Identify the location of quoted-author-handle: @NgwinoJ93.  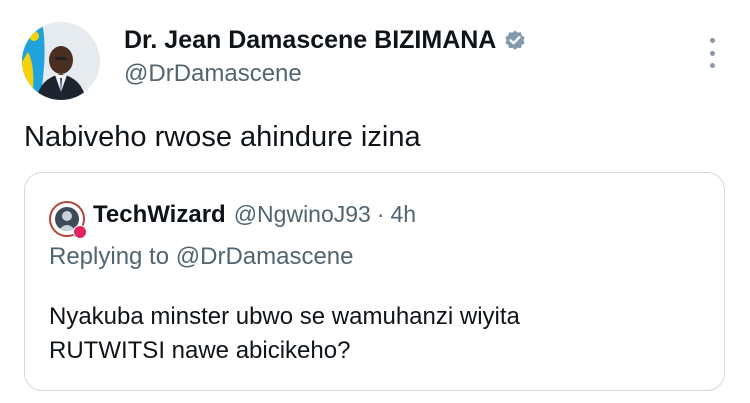
(302, 214).